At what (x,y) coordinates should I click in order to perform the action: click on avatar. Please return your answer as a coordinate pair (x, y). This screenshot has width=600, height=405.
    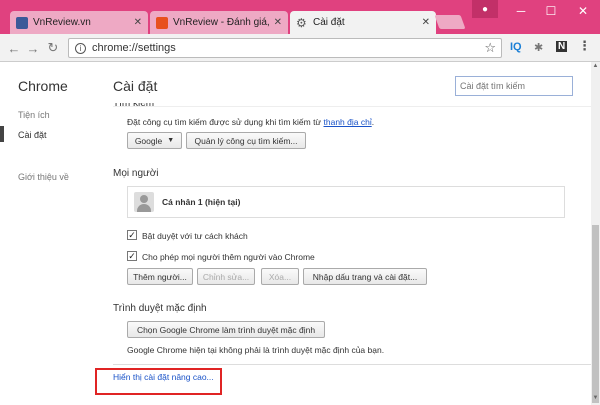
    Looking at the image, I should click on (144, 202).